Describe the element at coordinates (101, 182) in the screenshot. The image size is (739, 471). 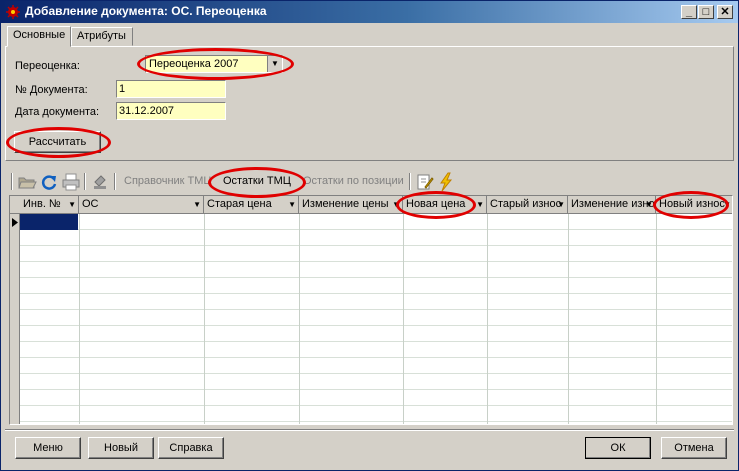
I see `stamp-icon` at that location.